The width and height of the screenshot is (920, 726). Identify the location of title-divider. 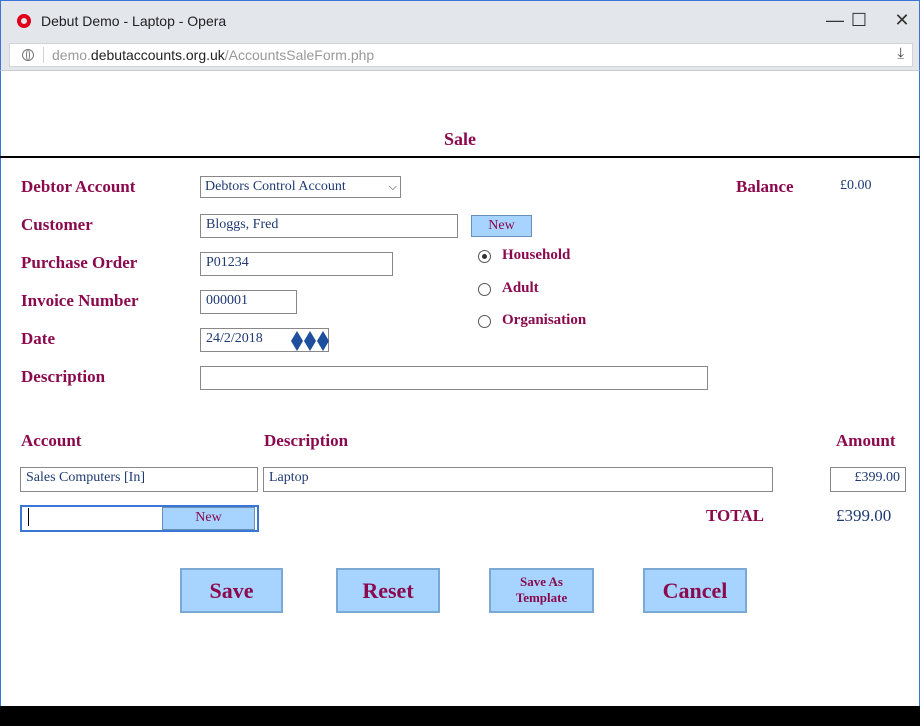
(460, 157).